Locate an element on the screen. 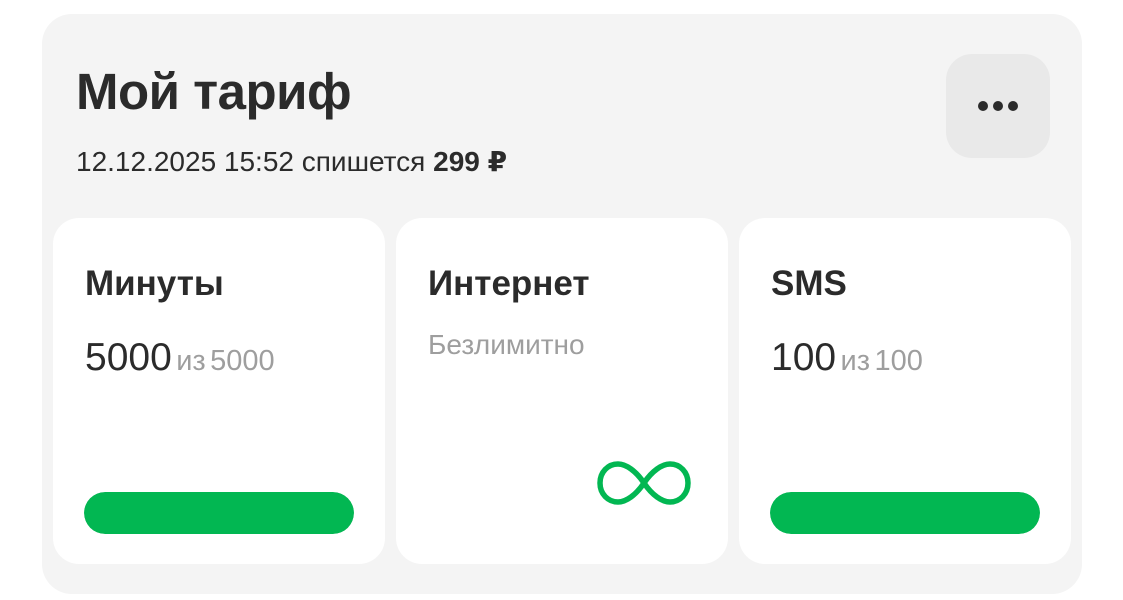 The image size is (1123, 600). ellipsis-icon is located at coordinates (998, 106).